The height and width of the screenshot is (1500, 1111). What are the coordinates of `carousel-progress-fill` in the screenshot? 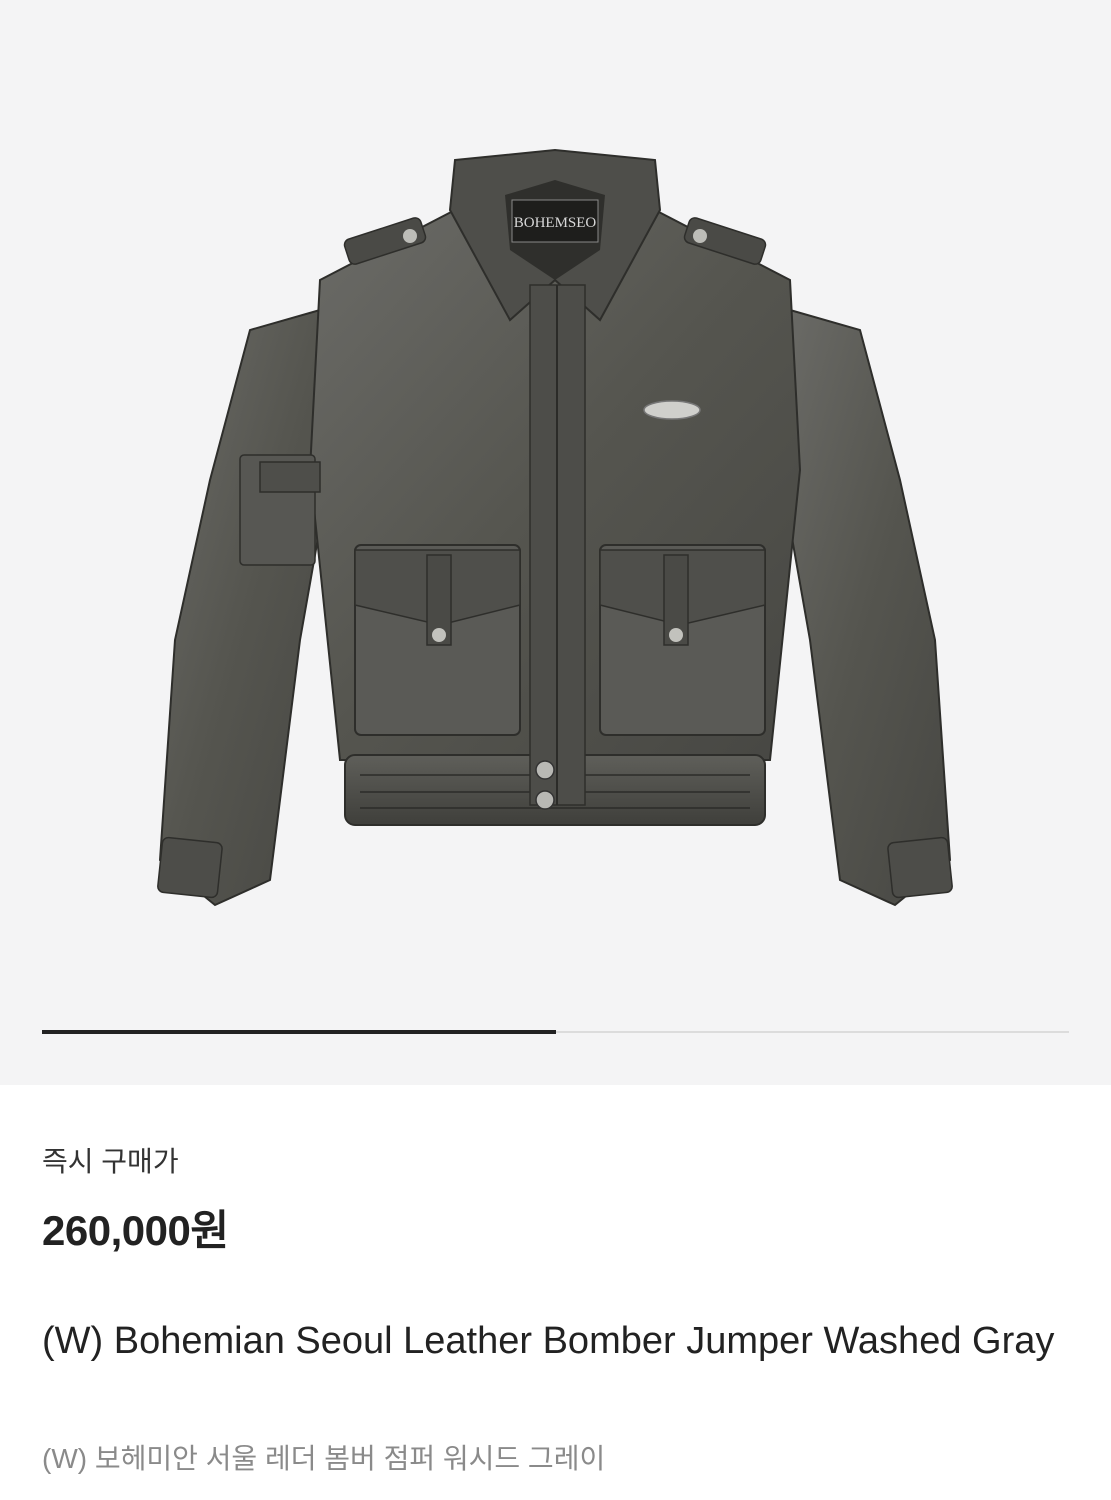 It's located at (299, 1032).